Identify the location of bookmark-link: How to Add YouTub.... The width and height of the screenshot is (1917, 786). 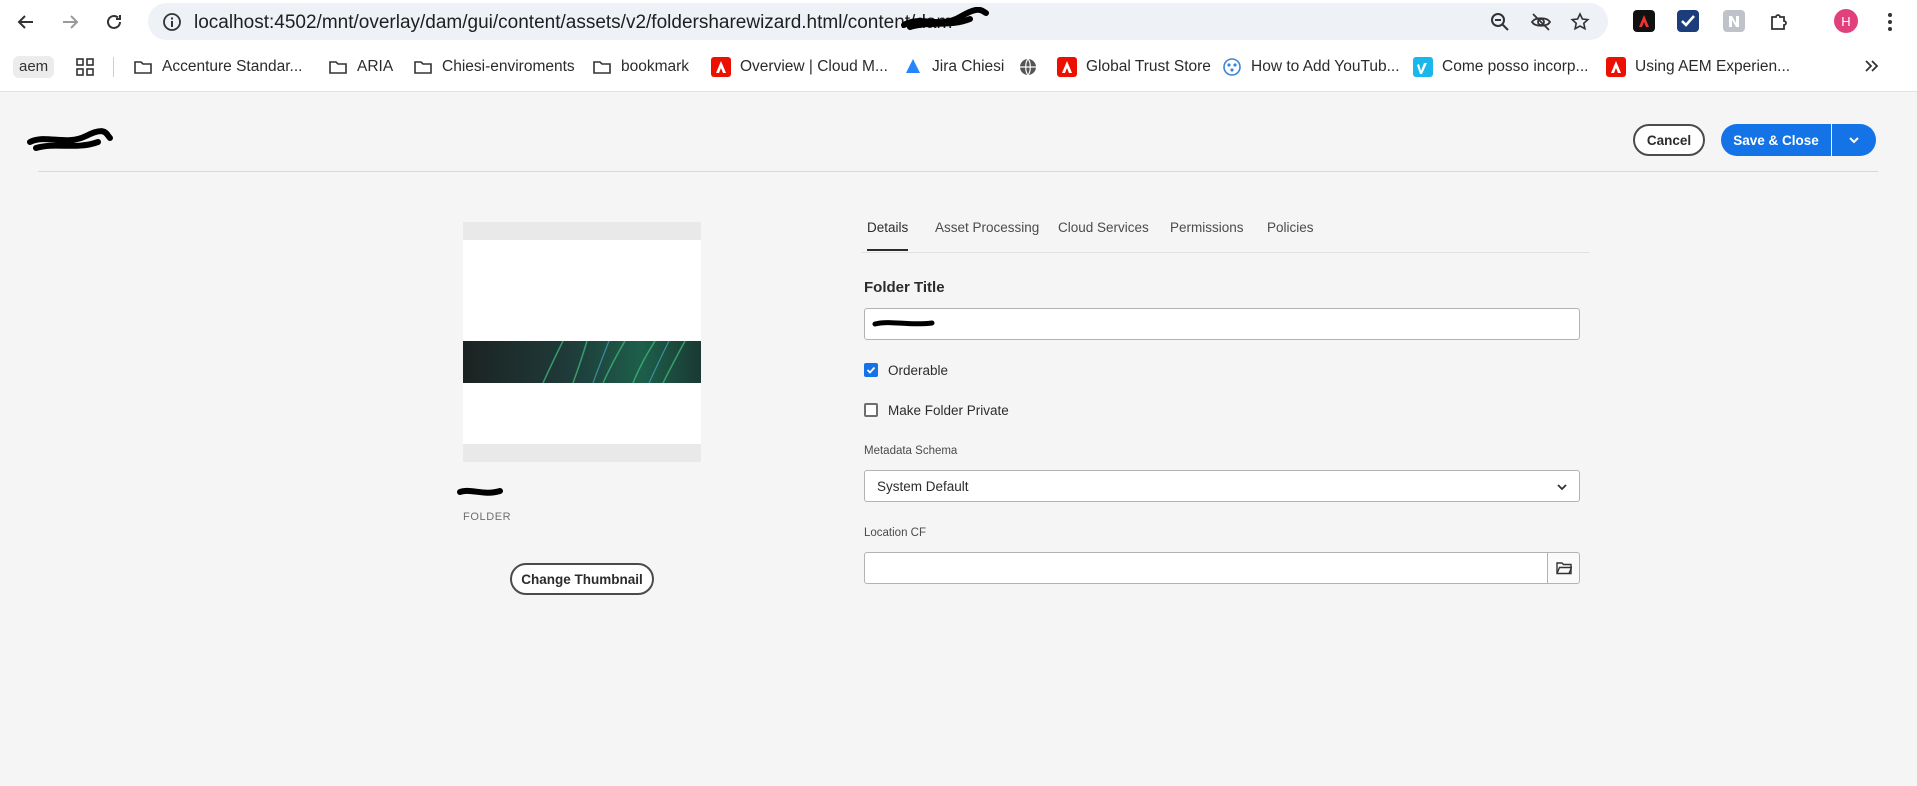
(1311, 67).